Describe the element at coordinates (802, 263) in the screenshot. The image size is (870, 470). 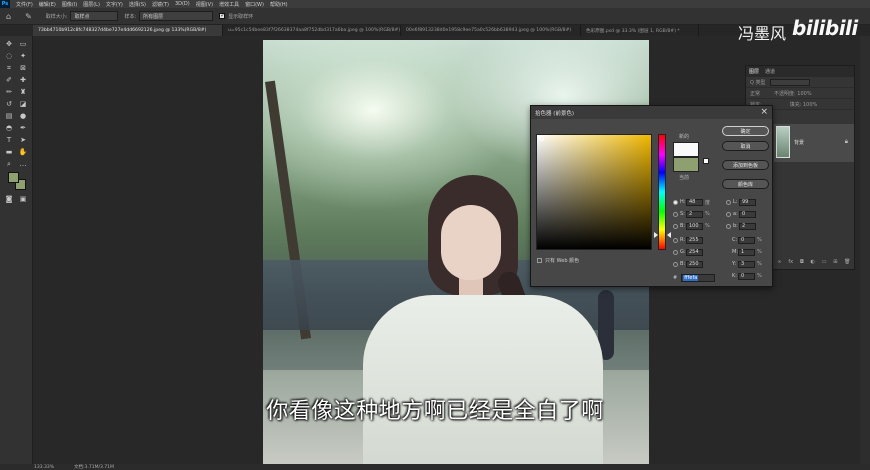
I see `add-mask-icon: ◘` at that location.